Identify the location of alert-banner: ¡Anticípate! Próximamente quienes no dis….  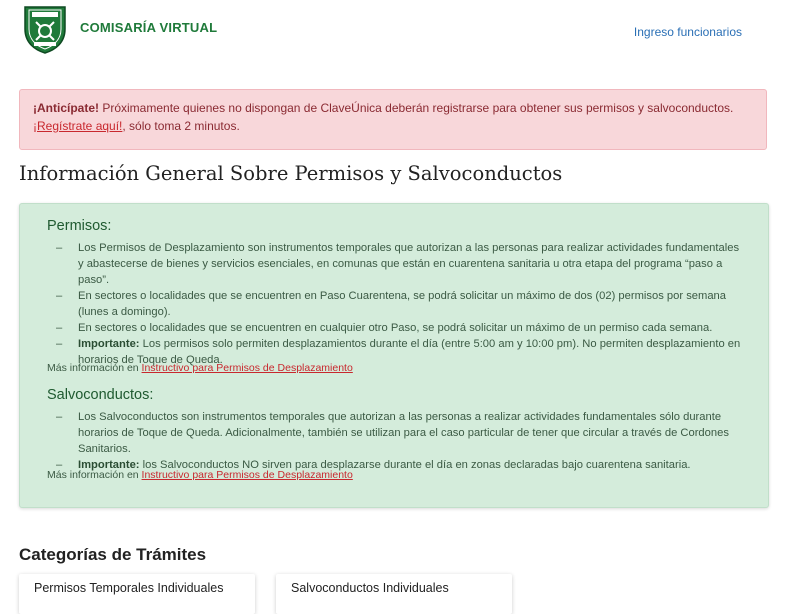
(393, 119).